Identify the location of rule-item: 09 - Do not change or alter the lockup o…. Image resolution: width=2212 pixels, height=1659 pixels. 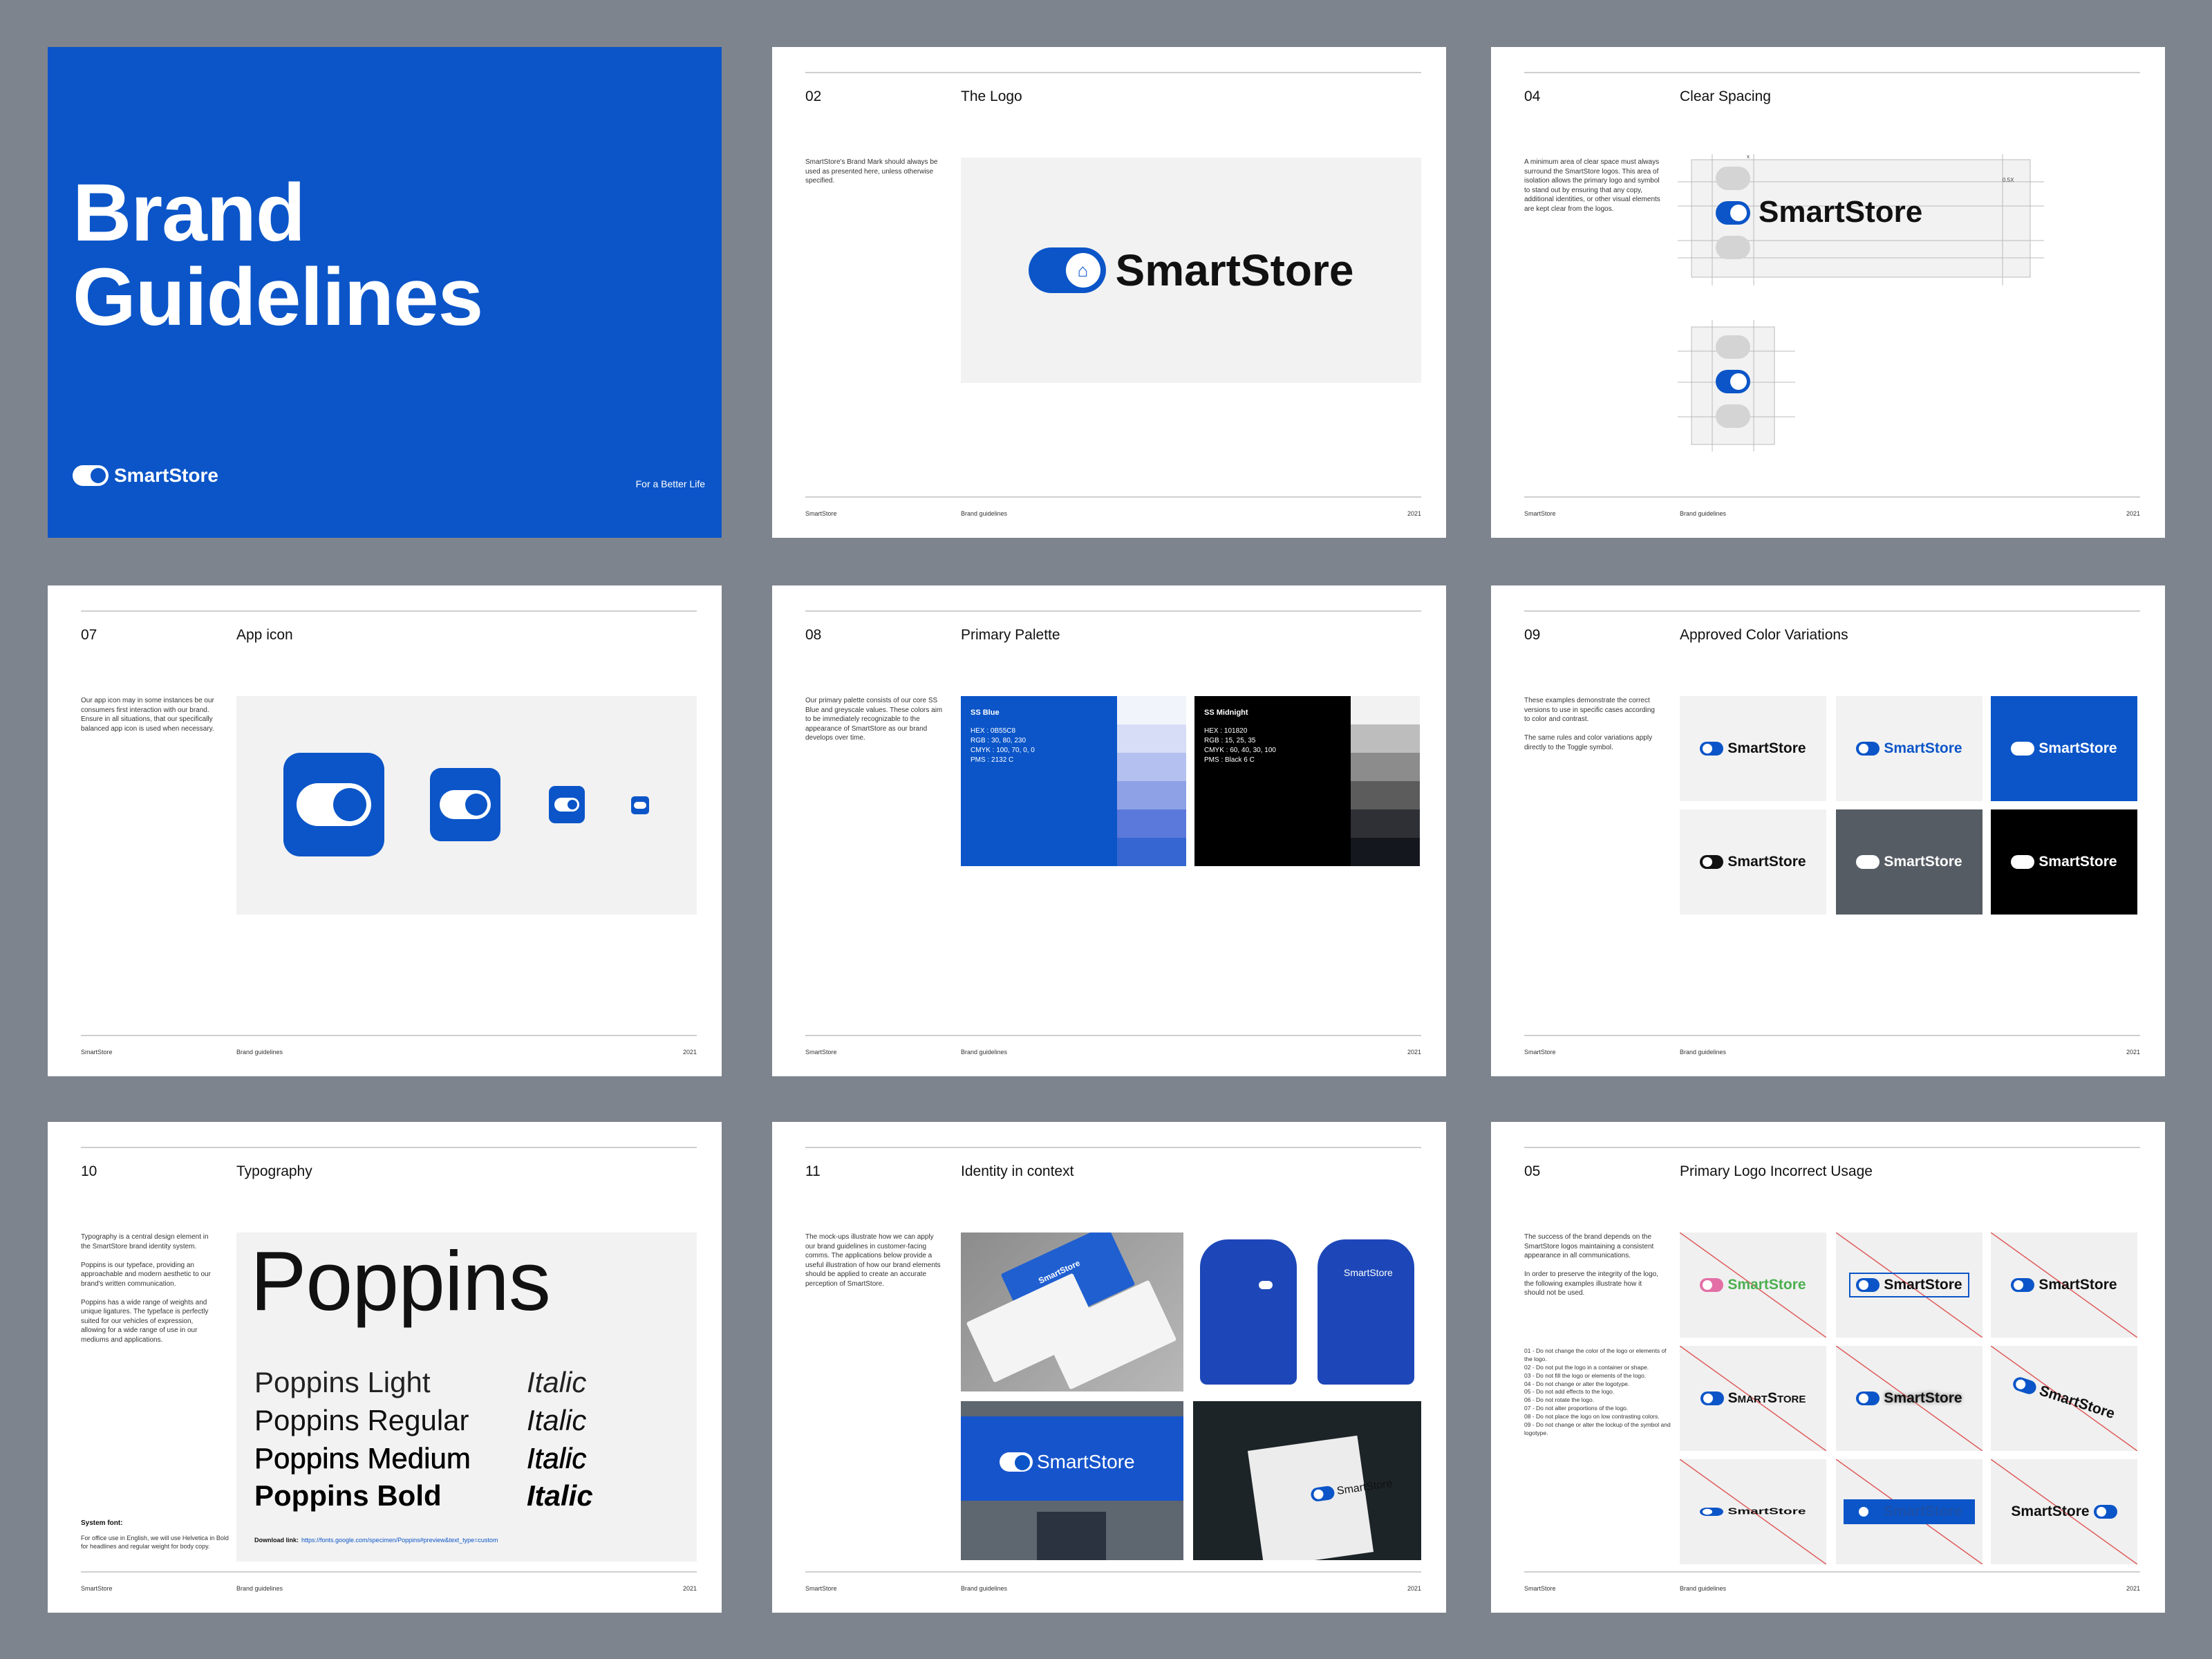
(1597, 1428).